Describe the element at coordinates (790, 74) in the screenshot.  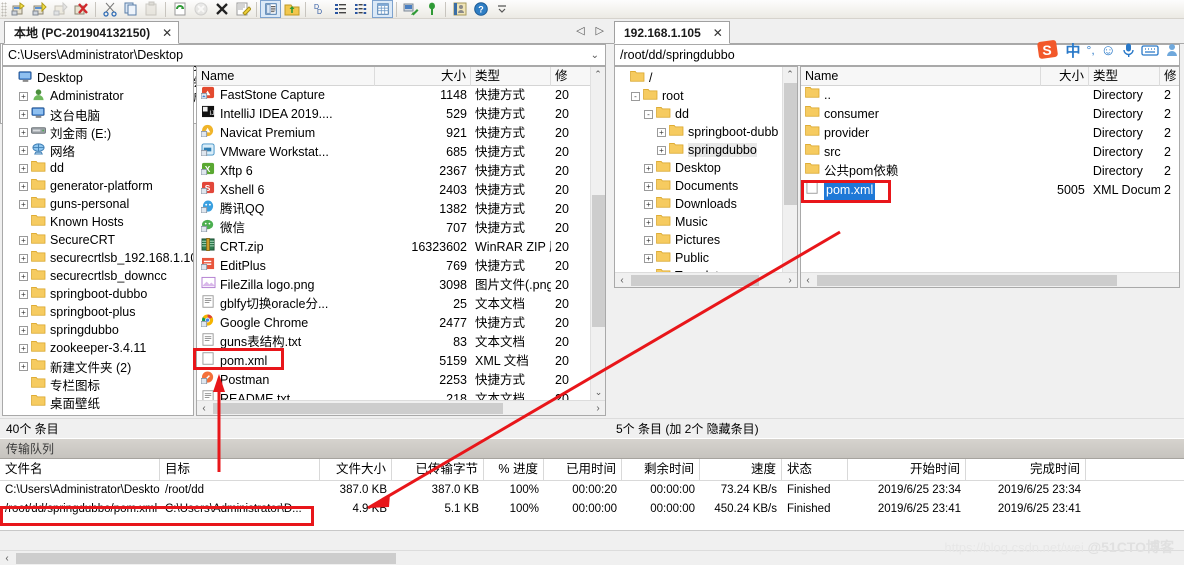
I see `scroll-up-icon: ⌃` at that location.